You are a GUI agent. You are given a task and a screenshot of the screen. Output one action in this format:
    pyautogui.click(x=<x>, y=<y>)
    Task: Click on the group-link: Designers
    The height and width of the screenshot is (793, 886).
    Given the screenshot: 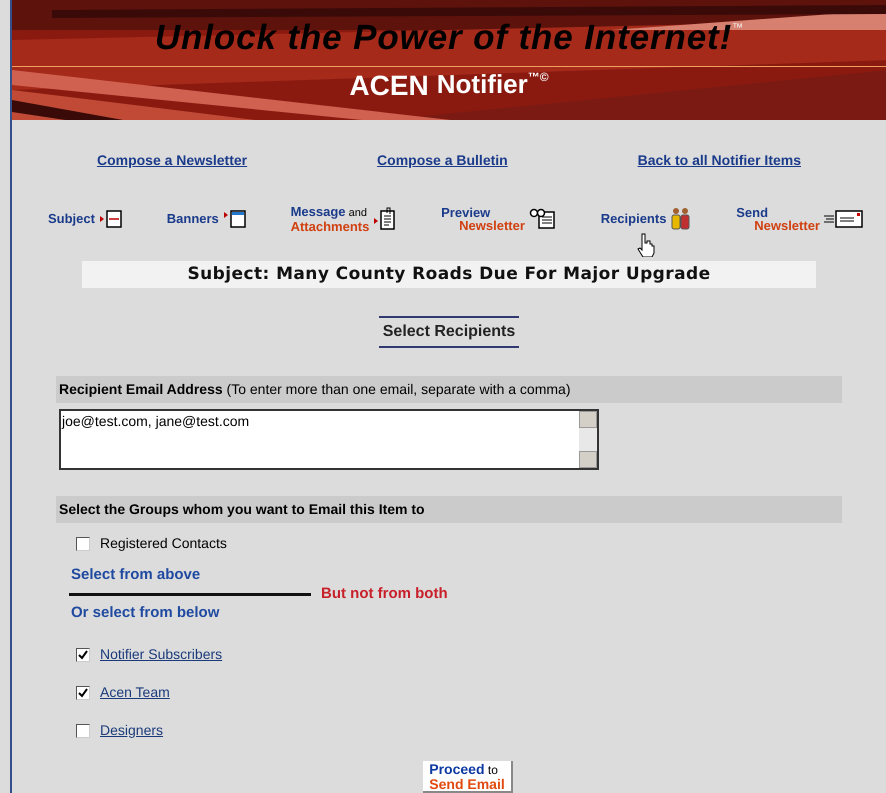 What is the action you would take?
    pyautogui.click(x=132, y=730)
    